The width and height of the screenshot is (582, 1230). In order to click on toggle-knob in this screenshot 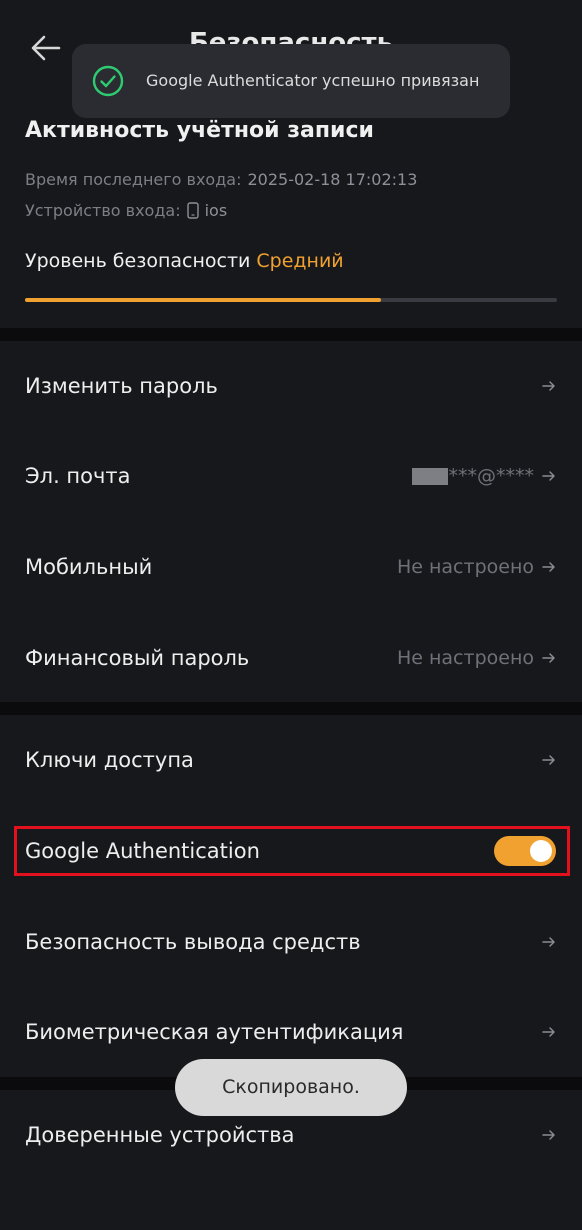, I will do `click(541, 851)`.